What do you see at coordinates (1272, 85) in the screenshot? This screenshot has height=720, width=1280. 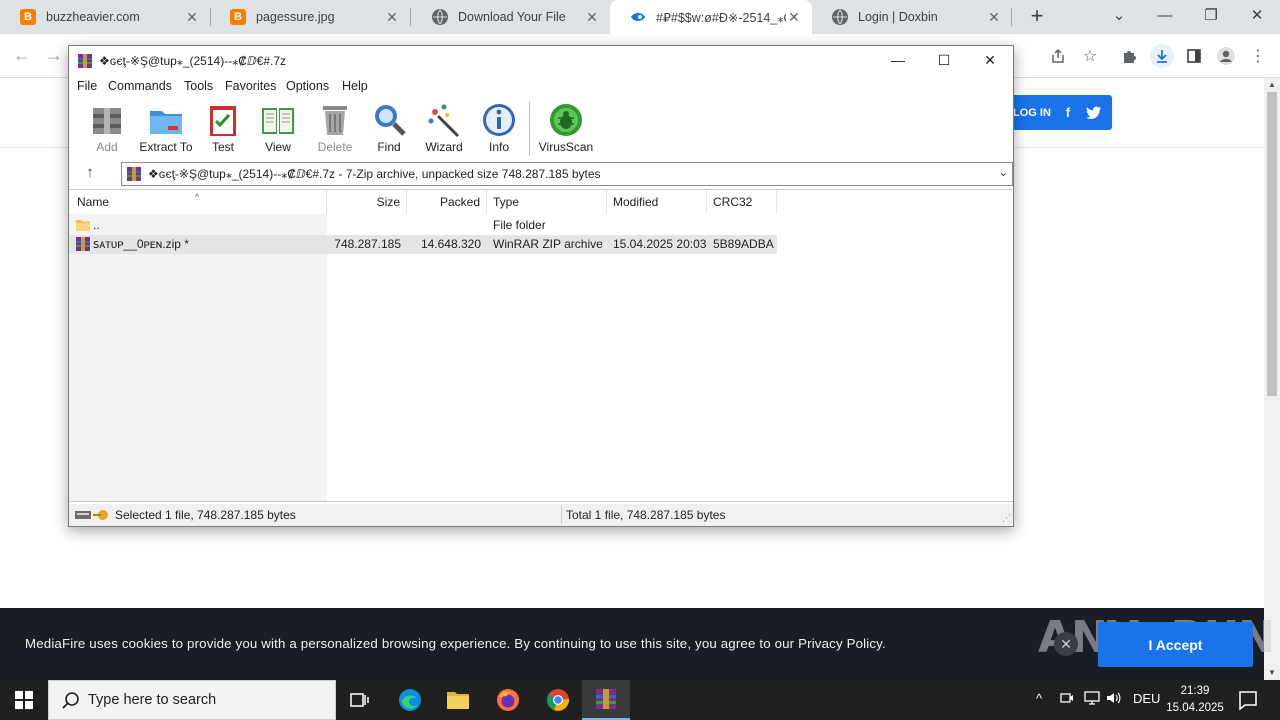 I see `scroll-up-arrow-icon: ▲` at bounding box center [1272, 85].